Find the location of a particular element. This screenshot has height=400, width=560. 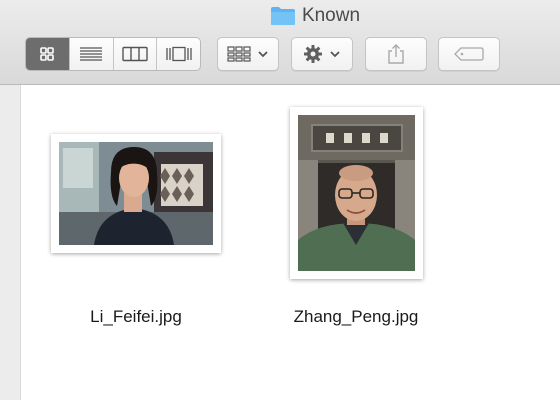

view-mode-segmented-control is located at coordinates (113, 54).